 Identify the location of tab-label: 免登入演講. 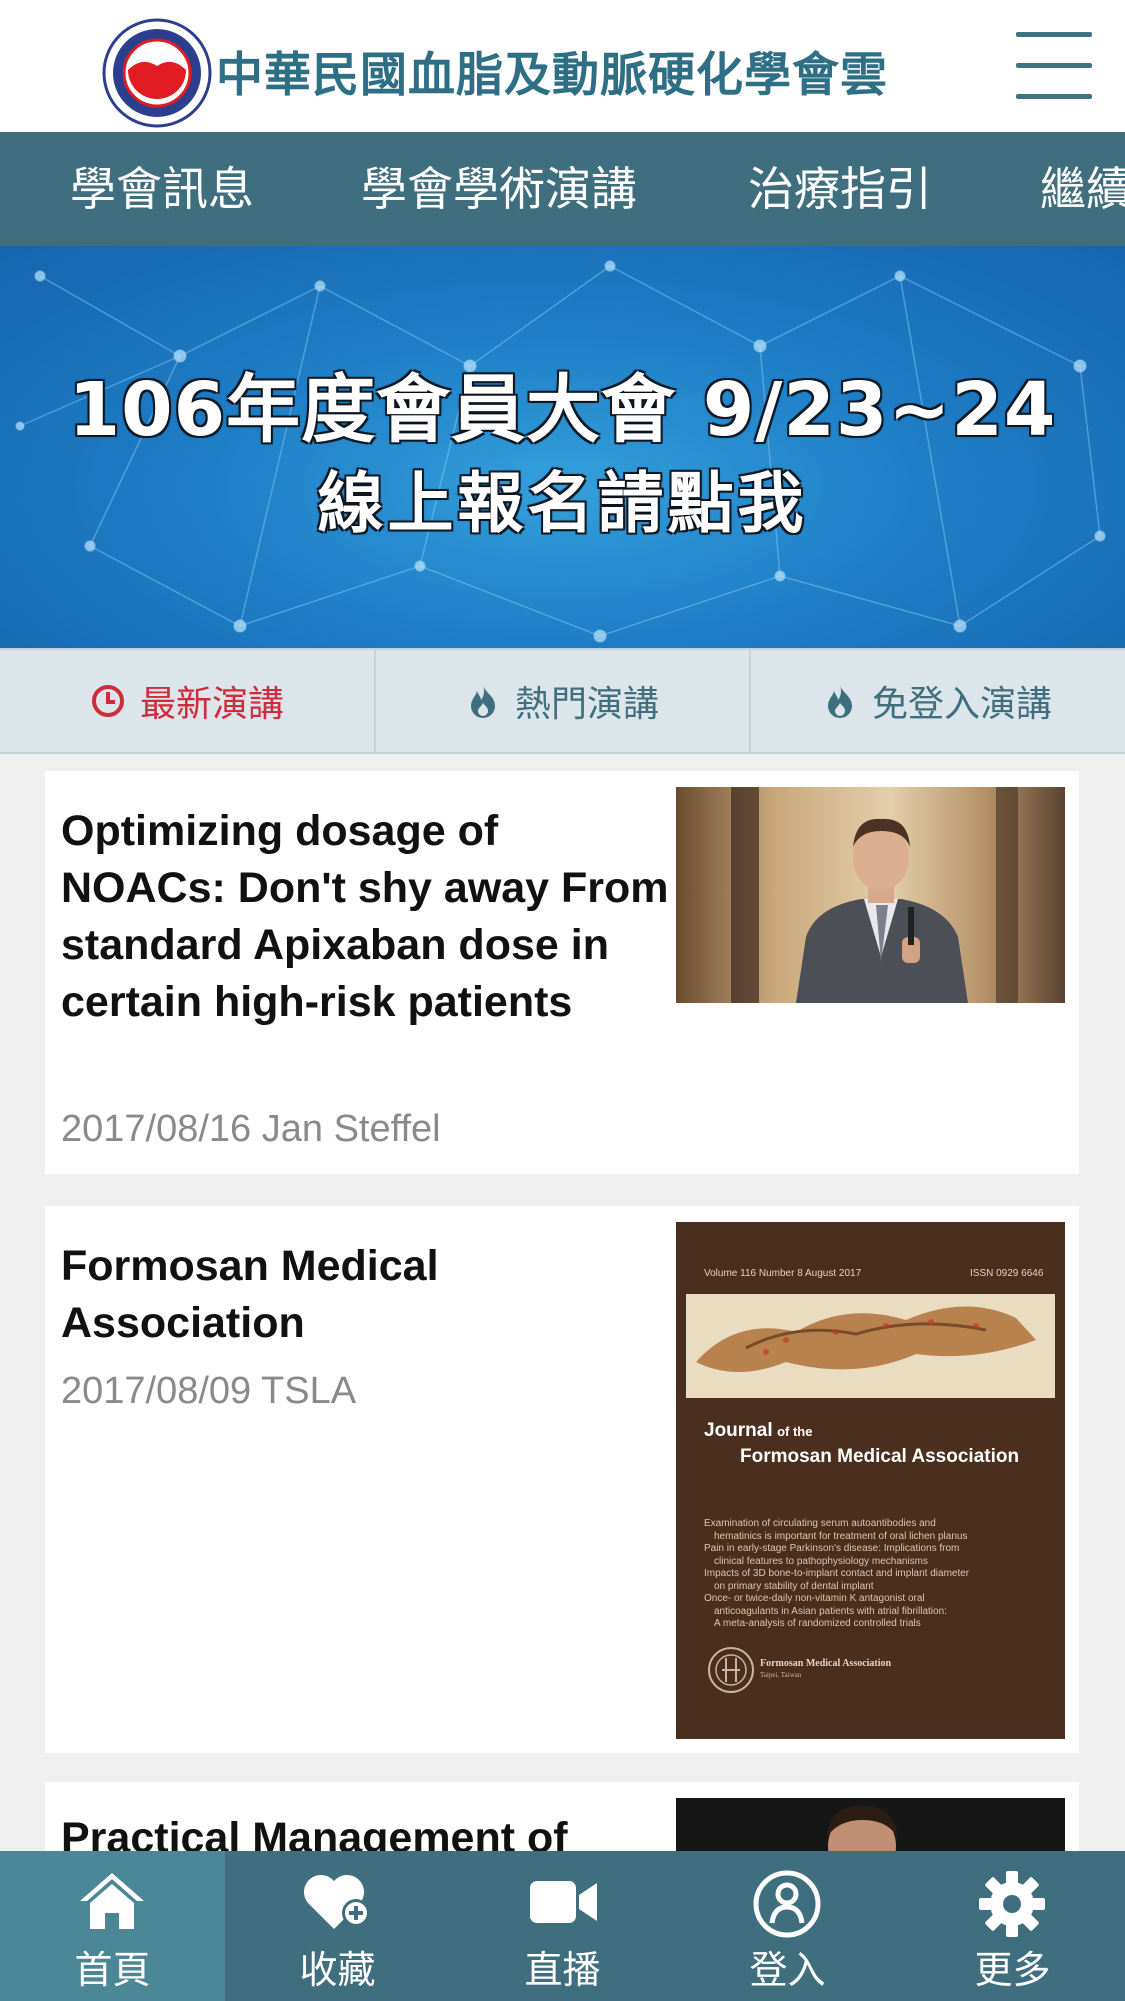
(961, 704).